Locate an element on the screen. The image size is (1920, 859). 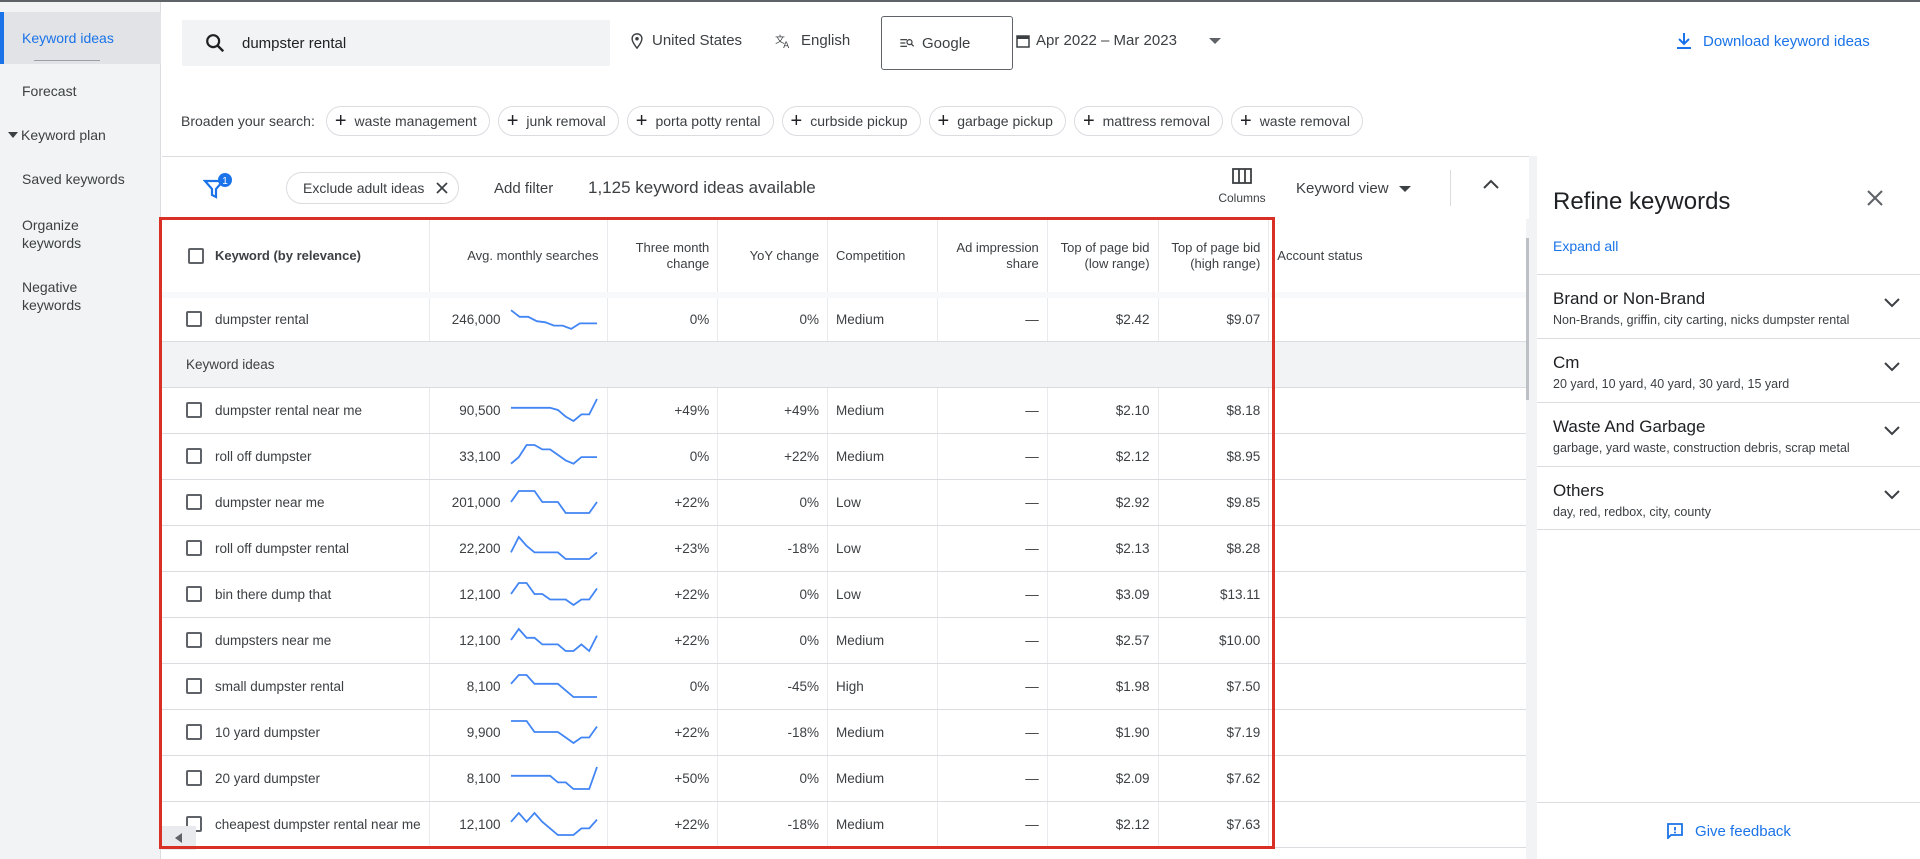
yoy-change-cell: -45% is located at coordinates (773, 686).